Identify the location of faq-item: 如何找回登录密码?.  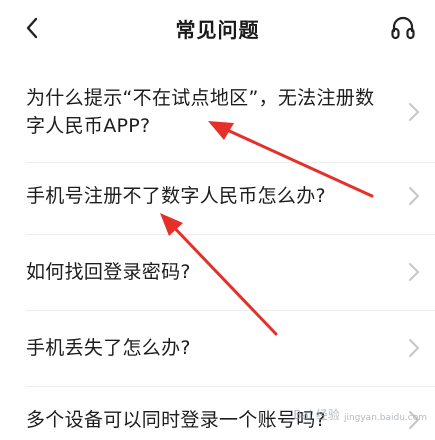
(217, 272).